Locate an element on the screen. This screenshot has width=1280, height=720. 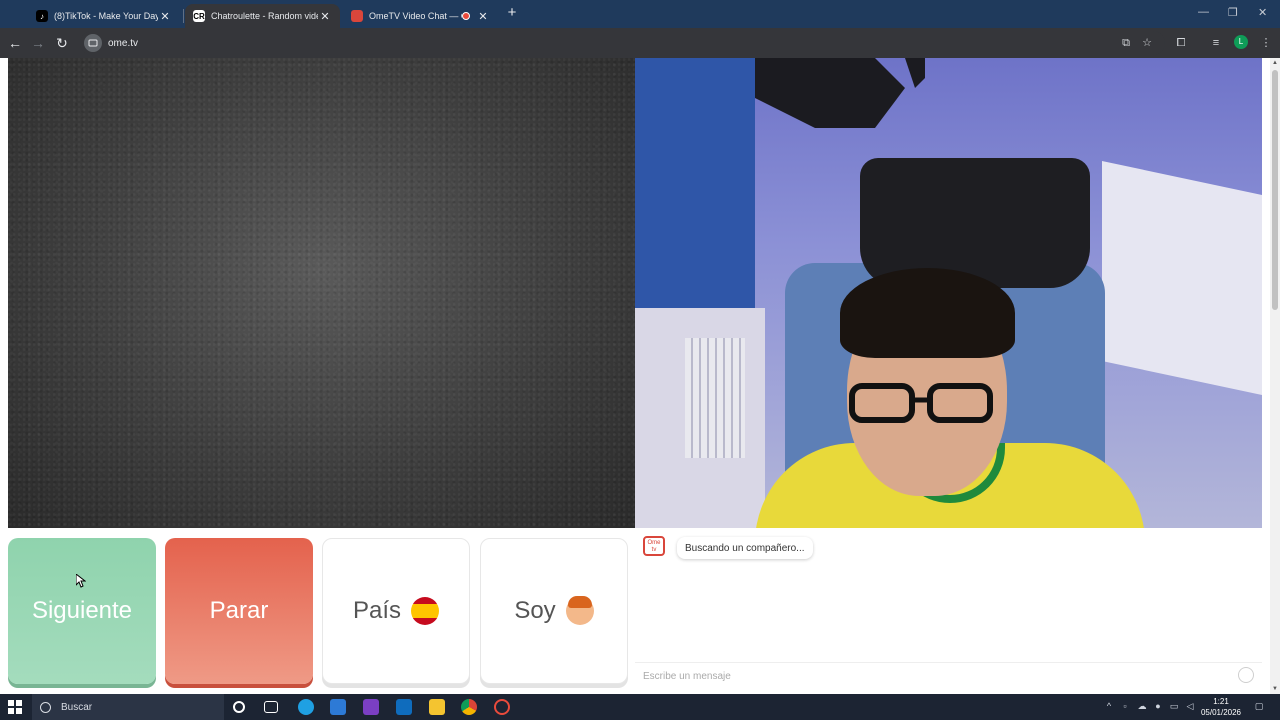
tab-title: Chatroulette - Random video c is located at coordinates (264, 16).